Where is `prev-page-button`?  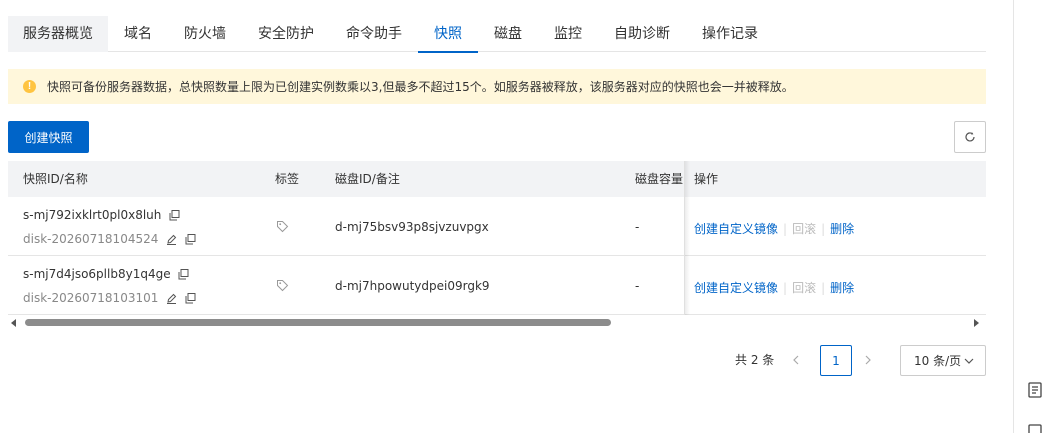 prev-page-button is located at coordinates (796, 360).